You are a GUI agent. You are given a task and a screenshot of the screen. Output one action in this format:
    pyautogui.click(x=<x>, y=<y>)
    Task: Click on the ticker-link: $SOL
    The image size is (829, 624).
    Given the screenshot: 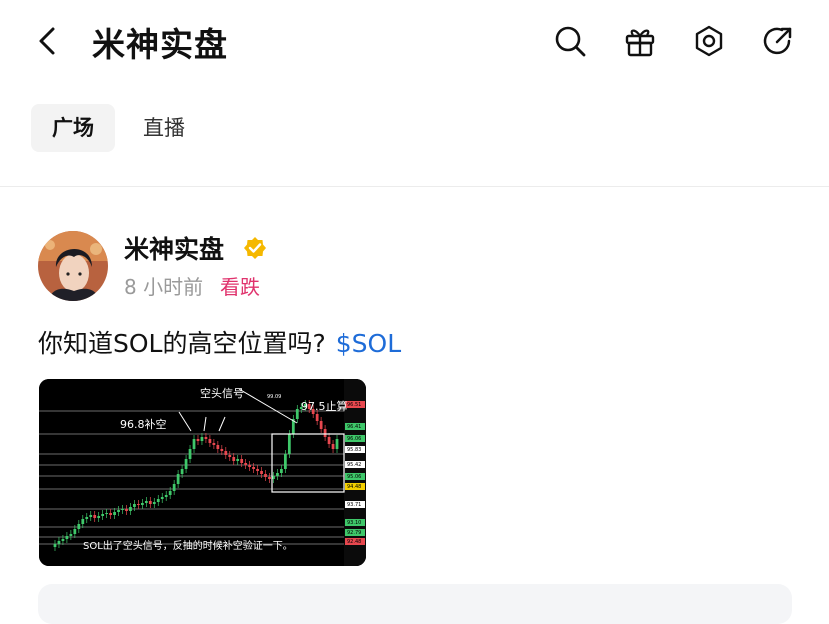 What is the action you would take?
    pyautogui.click(x=368, y=343)
    